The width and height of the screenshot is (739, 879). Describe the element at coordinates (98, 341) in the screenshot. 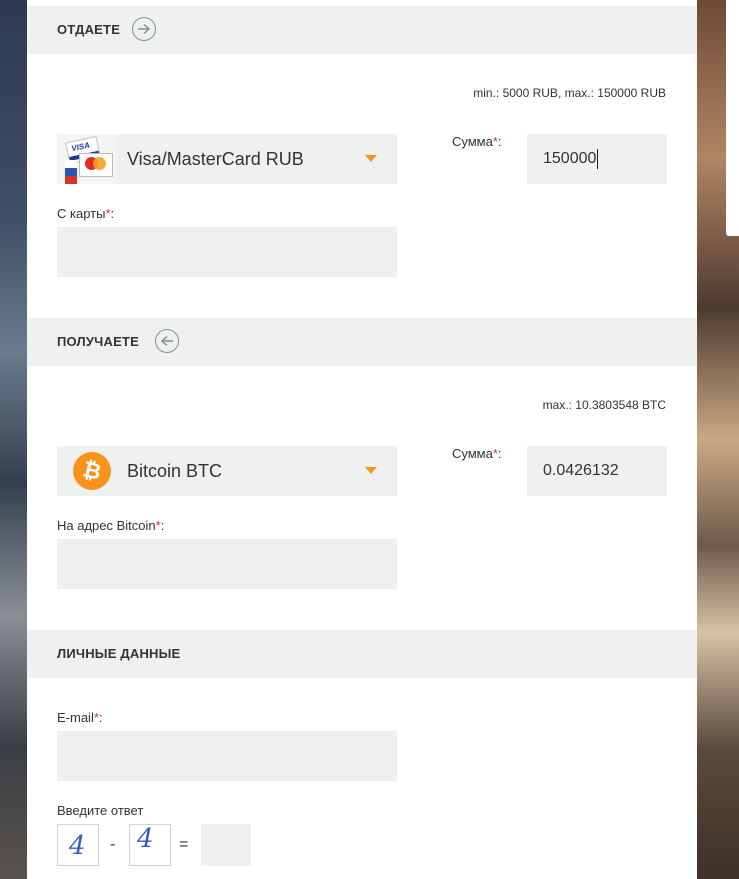

I see `receive-section-title: ПОЛУЧАЕТЕ` at that location.